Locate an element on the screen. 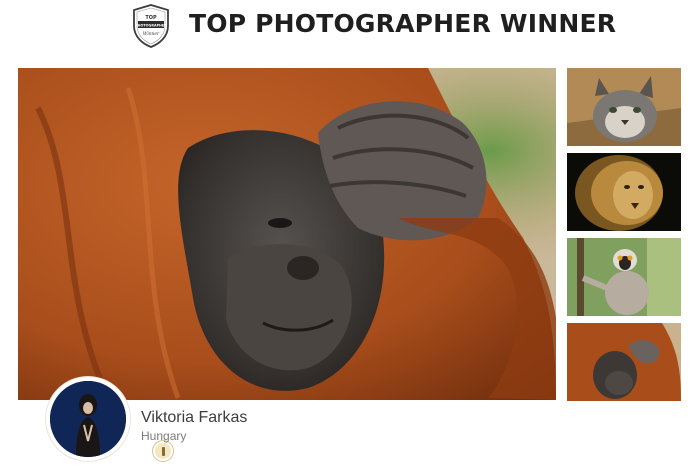  avatar-image is located at coordinates (88, 419).